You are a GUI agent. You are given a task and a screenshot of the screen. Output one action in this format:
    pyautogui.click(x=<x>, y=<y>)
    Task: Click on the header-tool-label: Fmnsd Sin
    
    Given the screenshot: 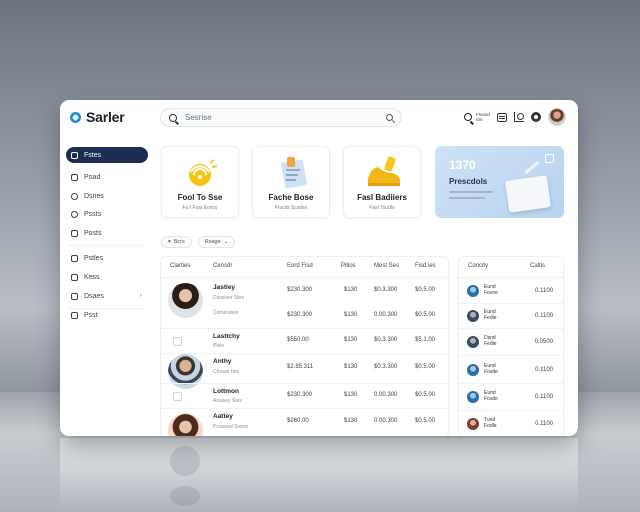 What is the action you would take?
    pyautogui.click(x=483, y=117)
    